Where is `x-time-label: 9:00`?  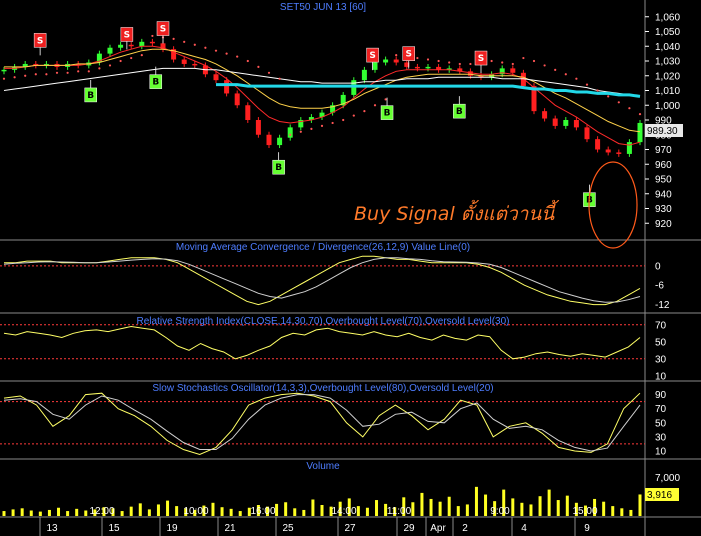 x-time-label: 9:00 is located at coordinates (500, 511).